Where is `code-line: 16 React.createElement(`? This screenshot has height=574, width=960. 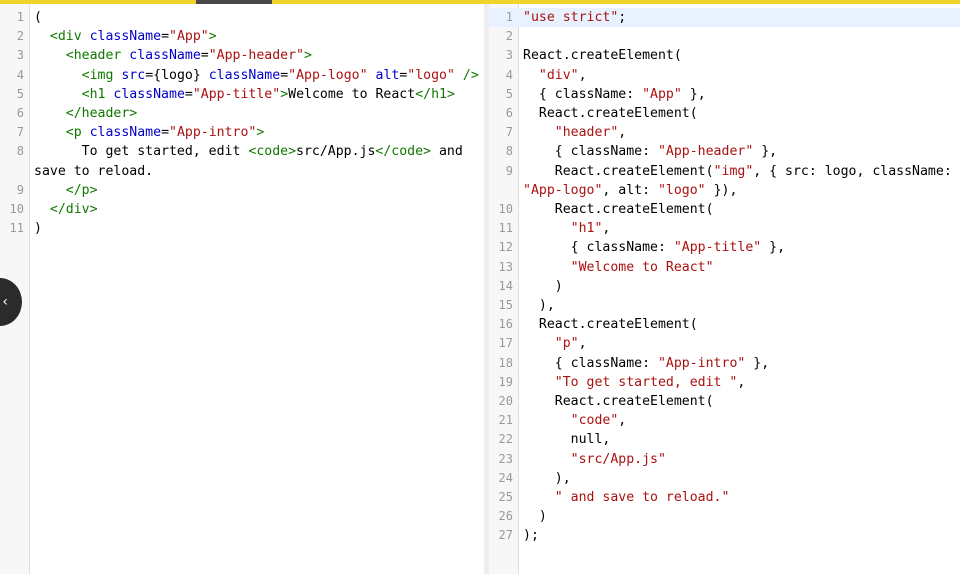
code-line: 16 React.createElement( is located at coordinates (724, 324).